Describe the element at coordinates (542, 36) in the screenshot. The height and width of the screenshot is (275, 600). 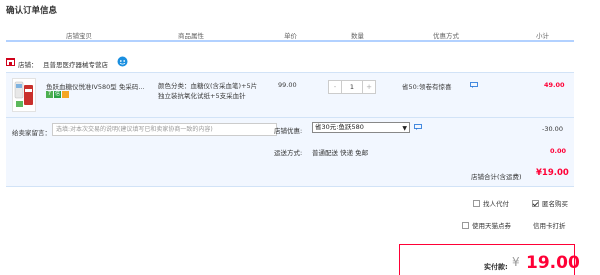
I see `column-header-subtotal: 小计` at that location.